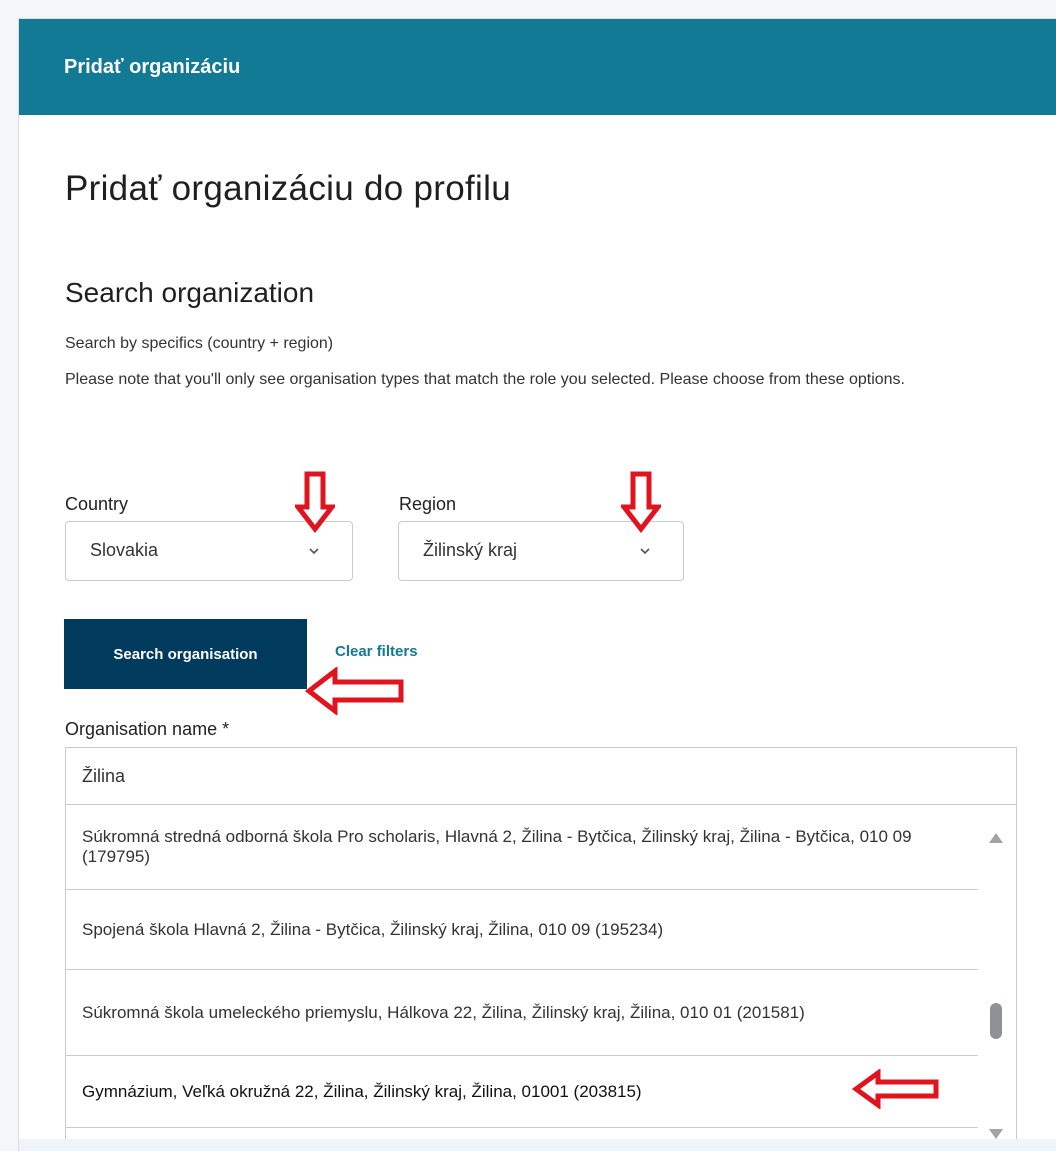  Describe the element at coordinates (190, 292) in the screenshot. I see `search-section-title: Search organization` at that location.